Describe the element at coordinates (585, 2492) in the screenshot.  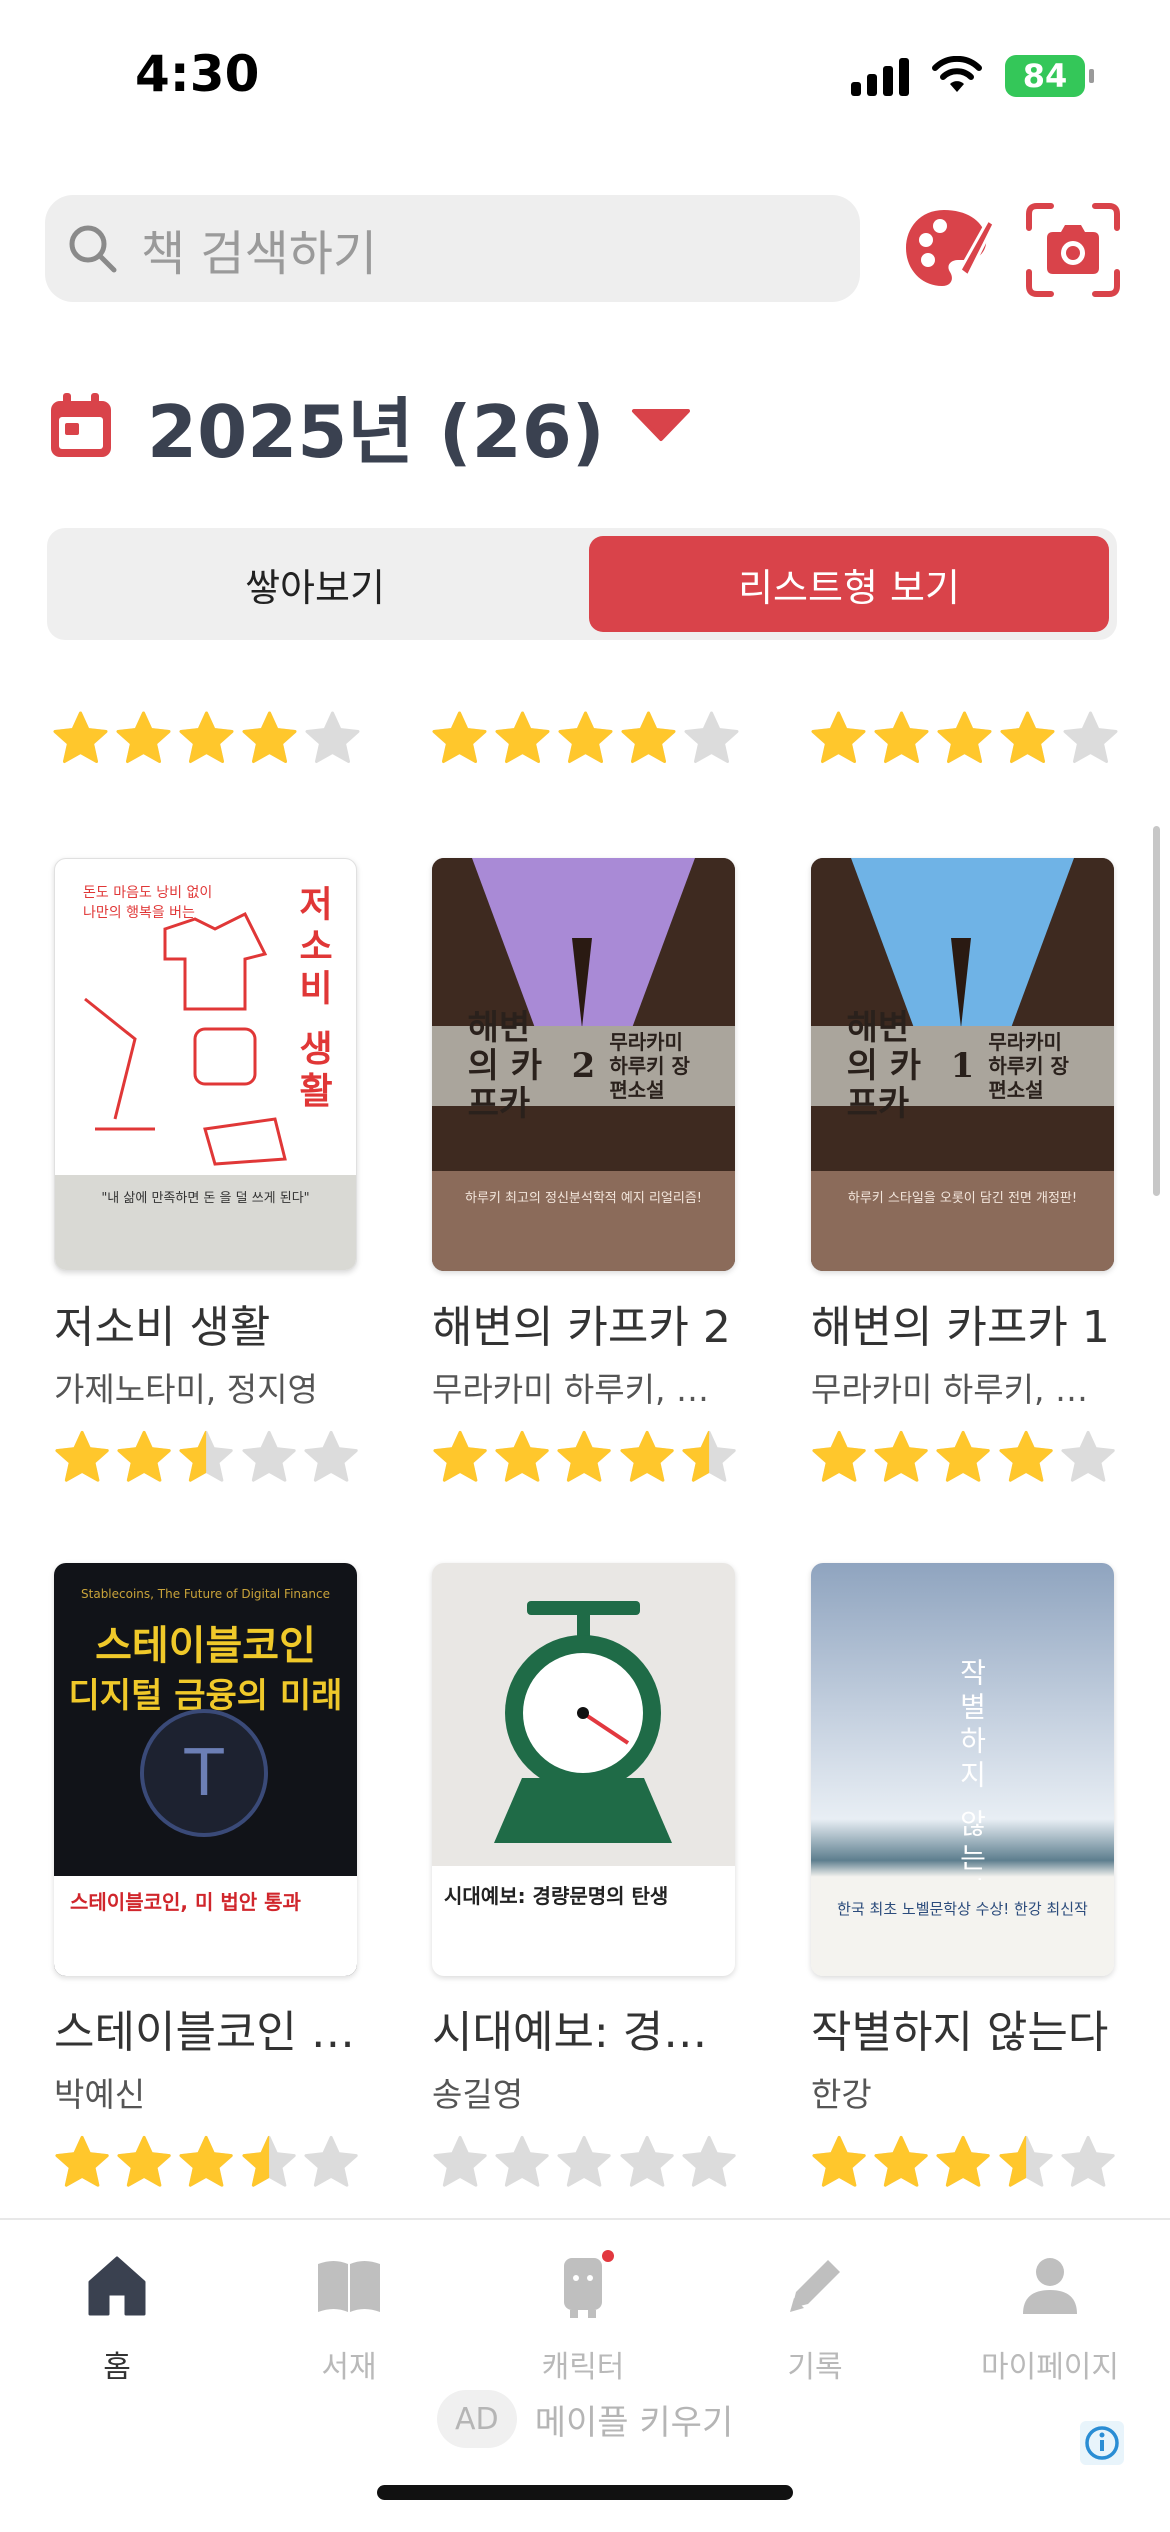
I see `home-indicator` at that location.